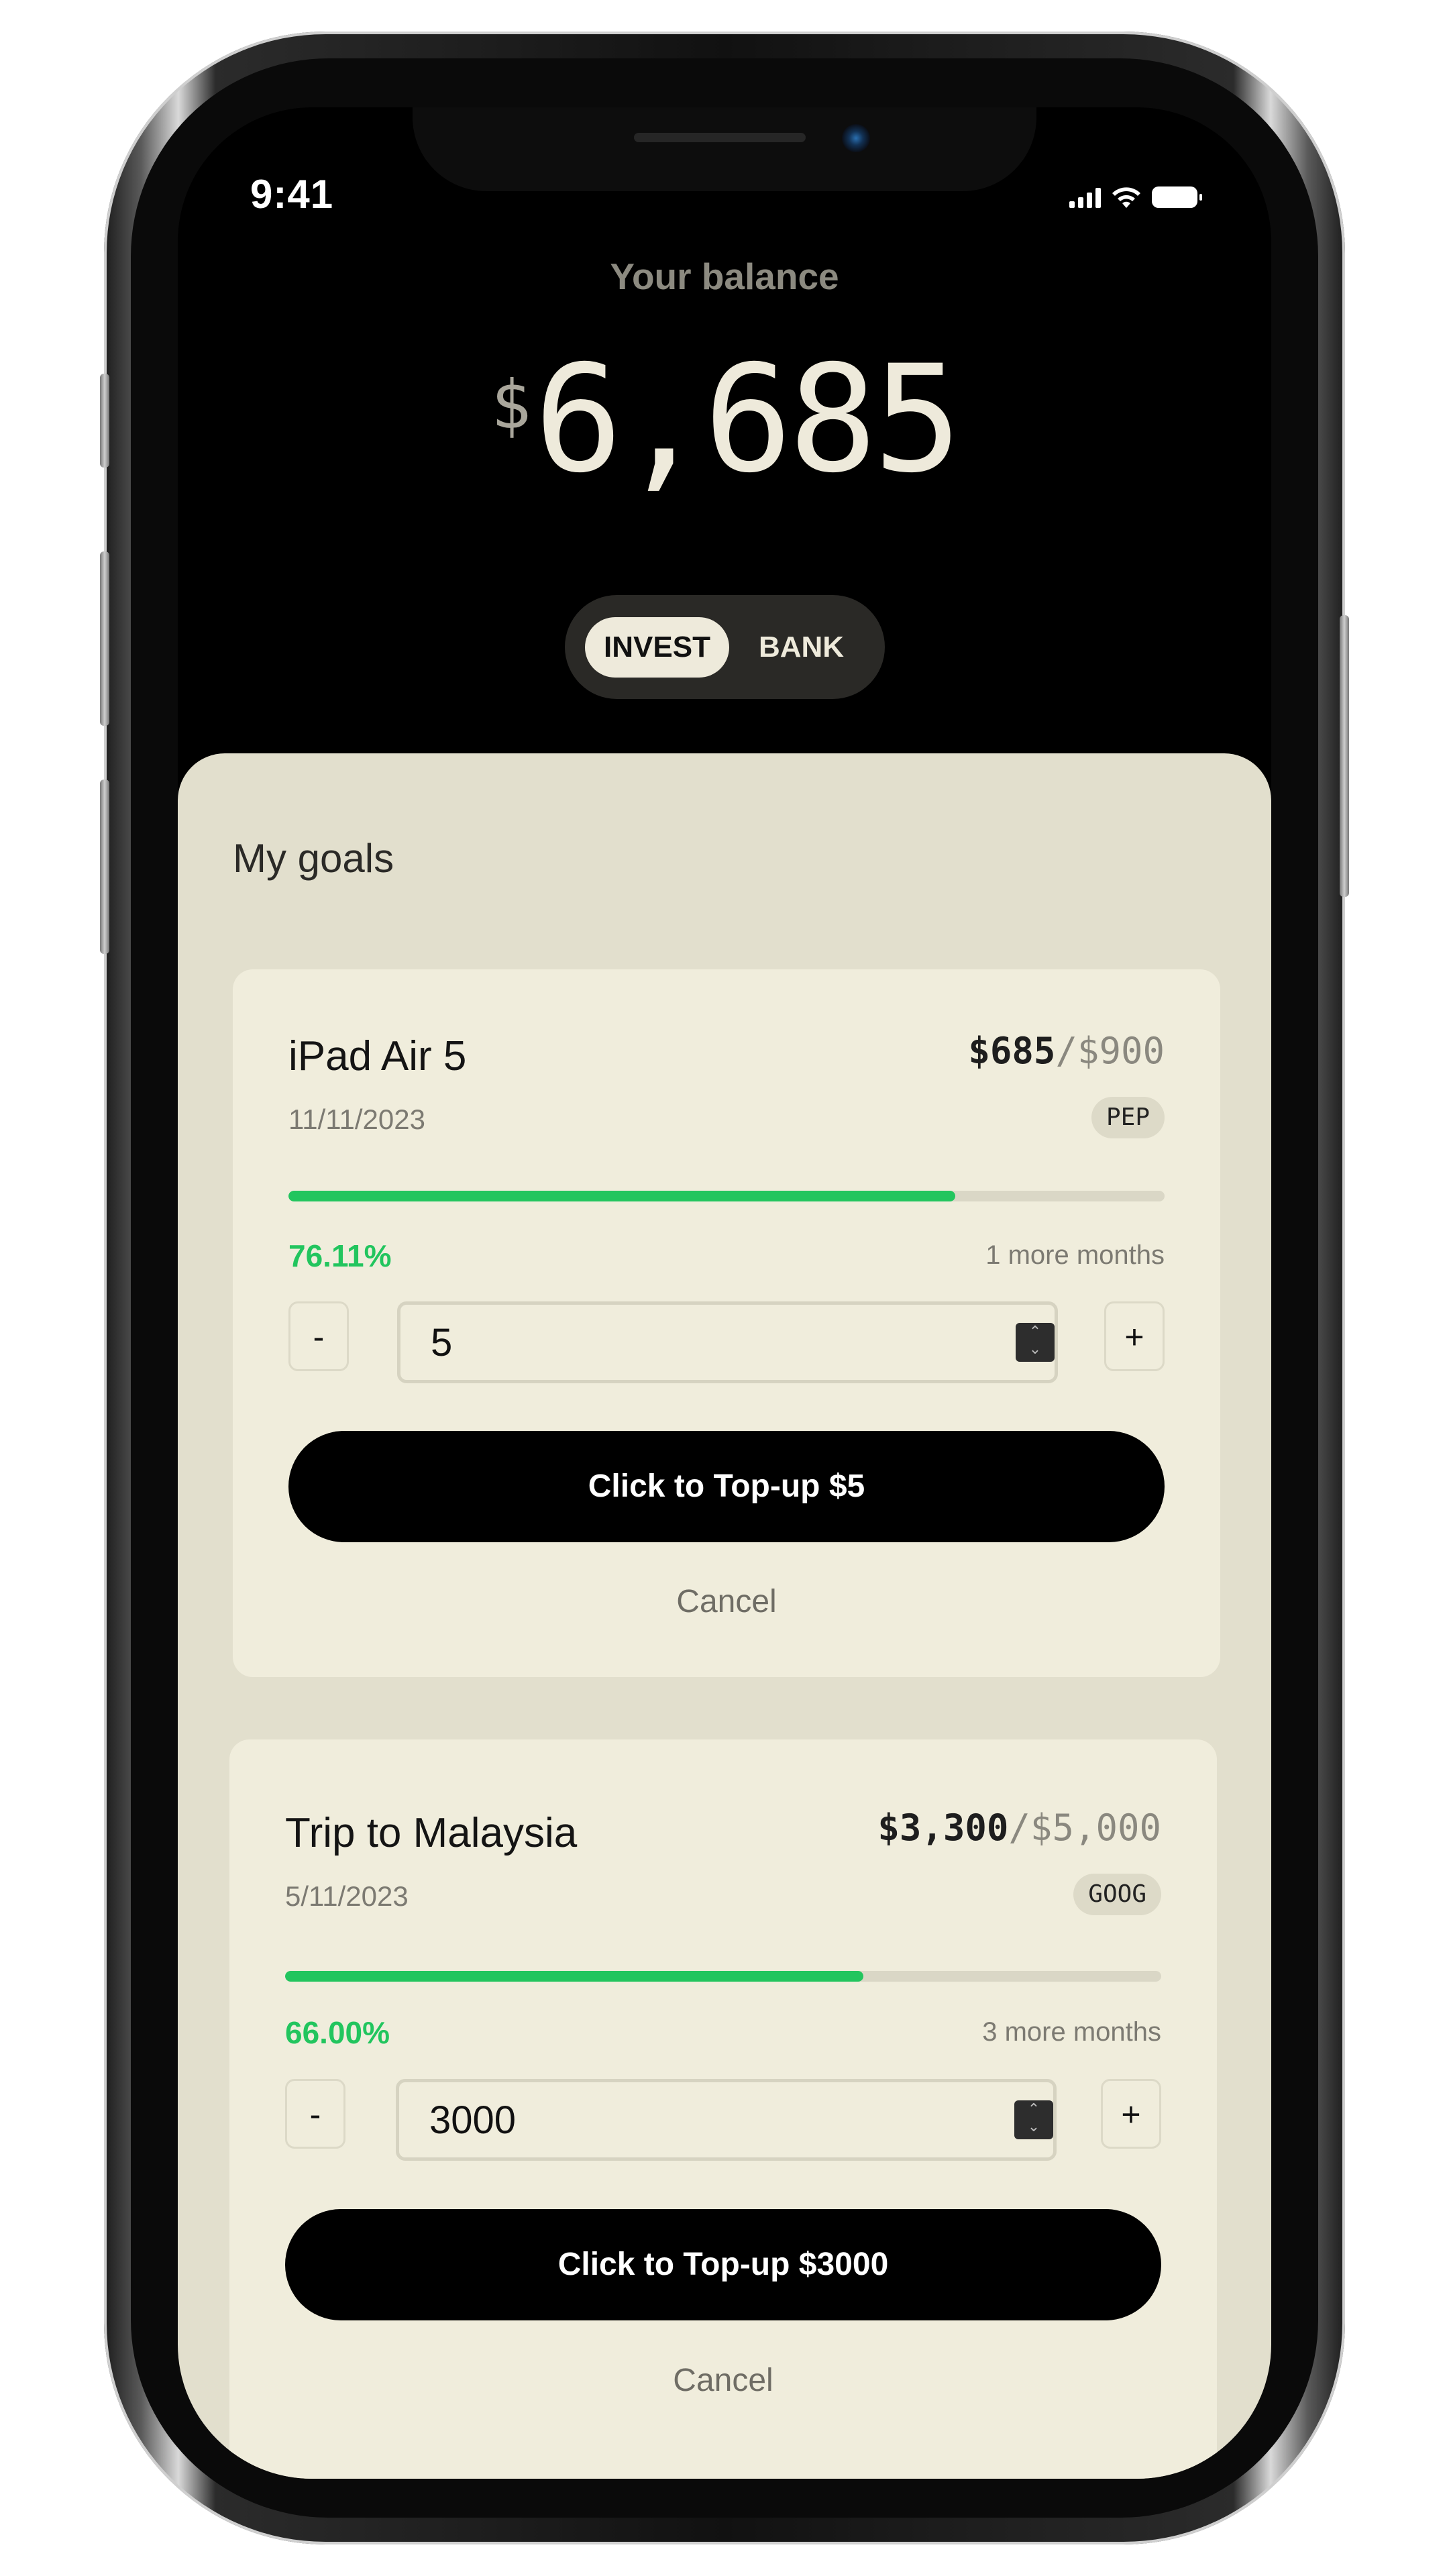  I want to click on balance-display: $6,685, so click(724, 419).